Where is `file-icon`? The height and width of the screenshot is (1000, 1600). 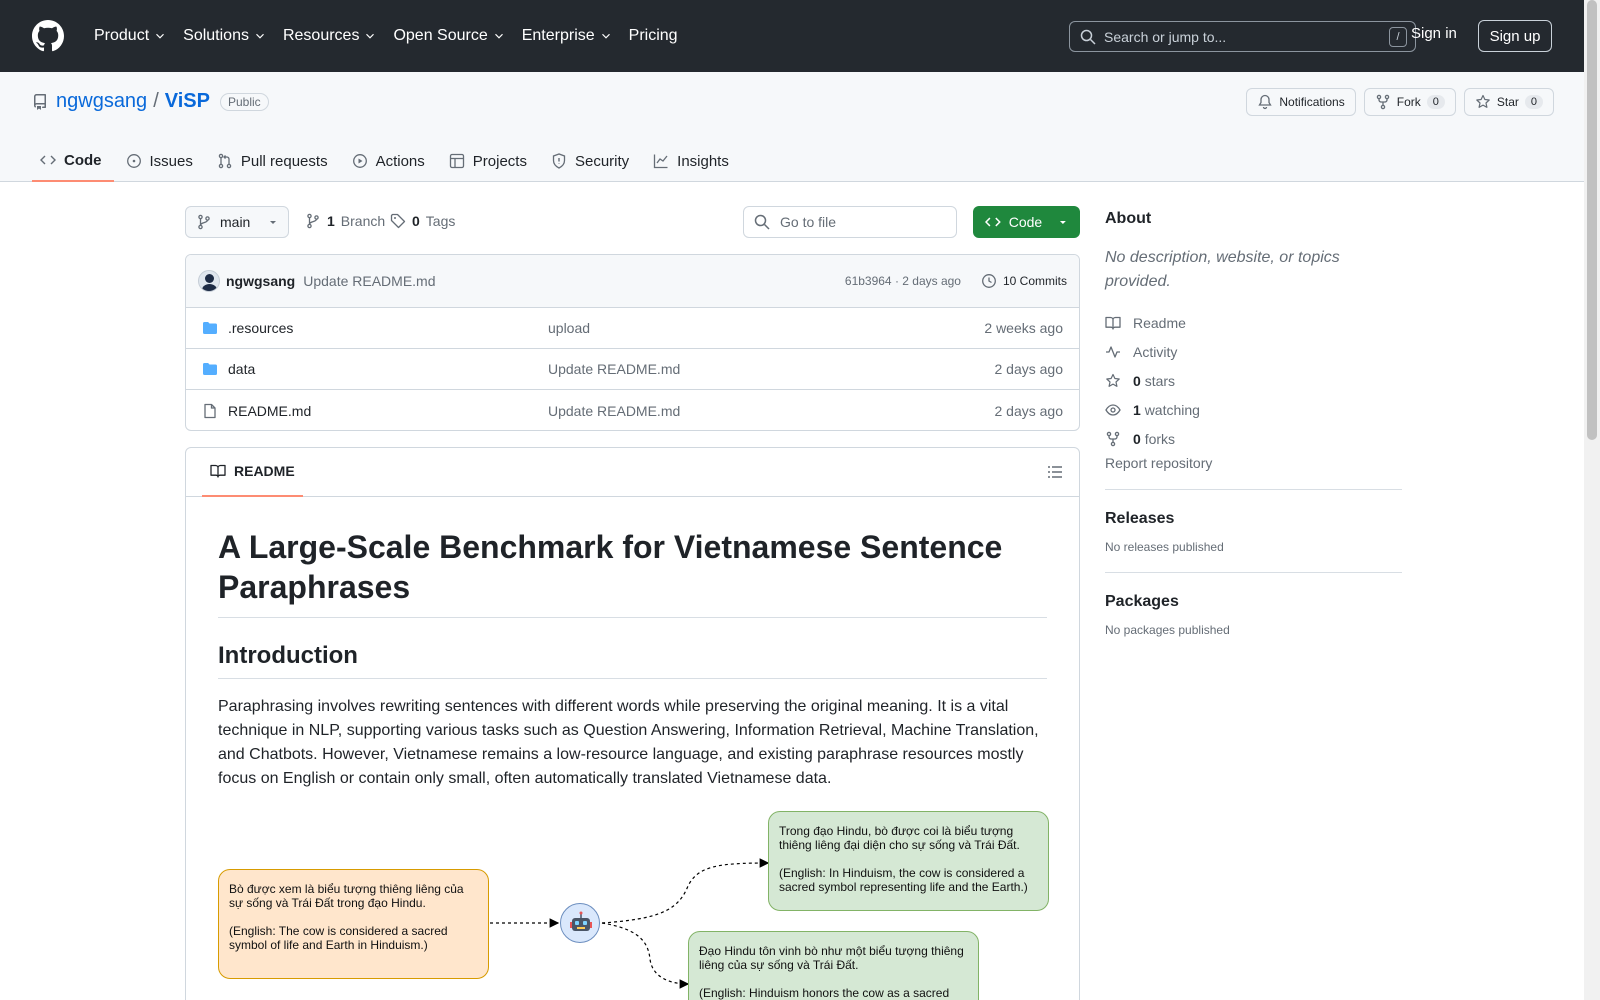 file-icon is located at coordinates (210, 410).